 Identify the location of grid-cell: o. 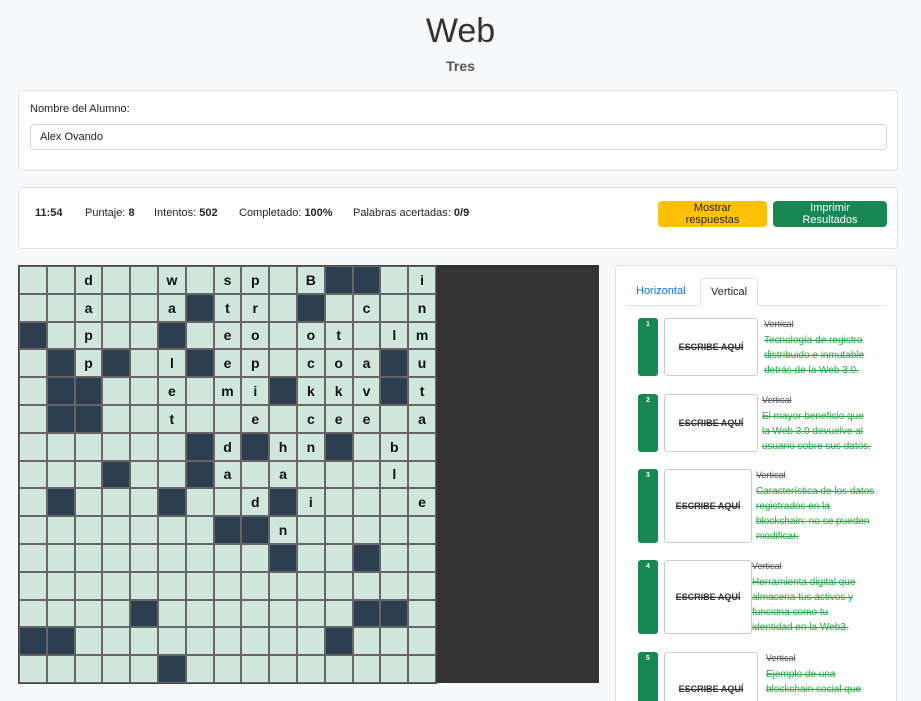
(255, 335).